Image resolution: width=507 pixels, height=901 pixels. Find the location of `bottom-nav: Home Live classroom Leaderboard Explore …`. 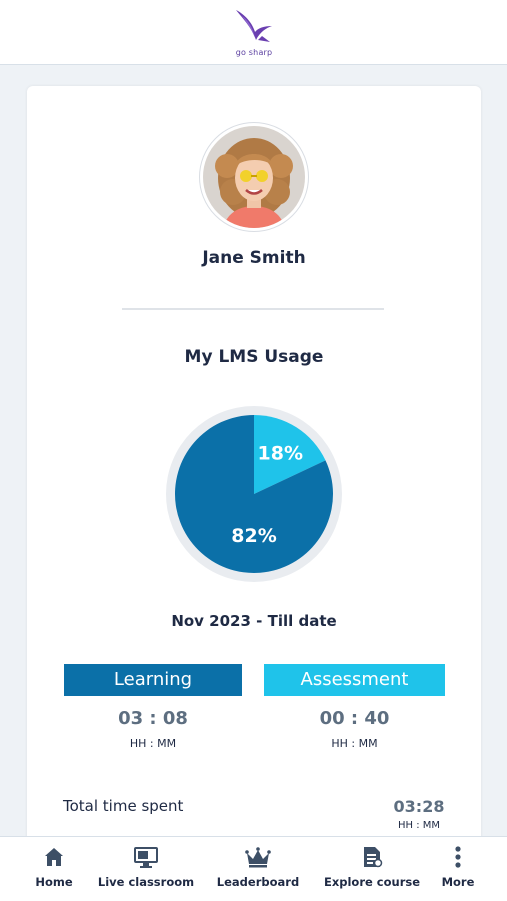

bottom-nav: Home Live classroom Leaderboard Explore … is located at coordinates (253, 868).